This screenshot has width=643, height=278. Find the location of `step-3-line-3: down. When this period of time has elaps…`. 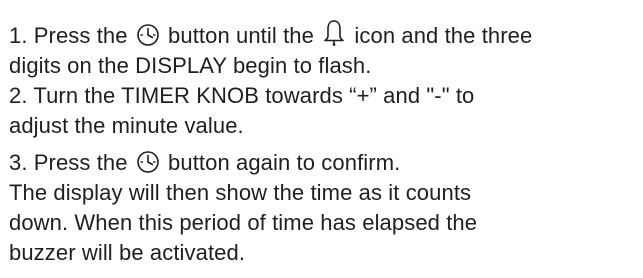

step-3-line-3: down. When this period of time has elaps… is located at coordinates (243, 222).